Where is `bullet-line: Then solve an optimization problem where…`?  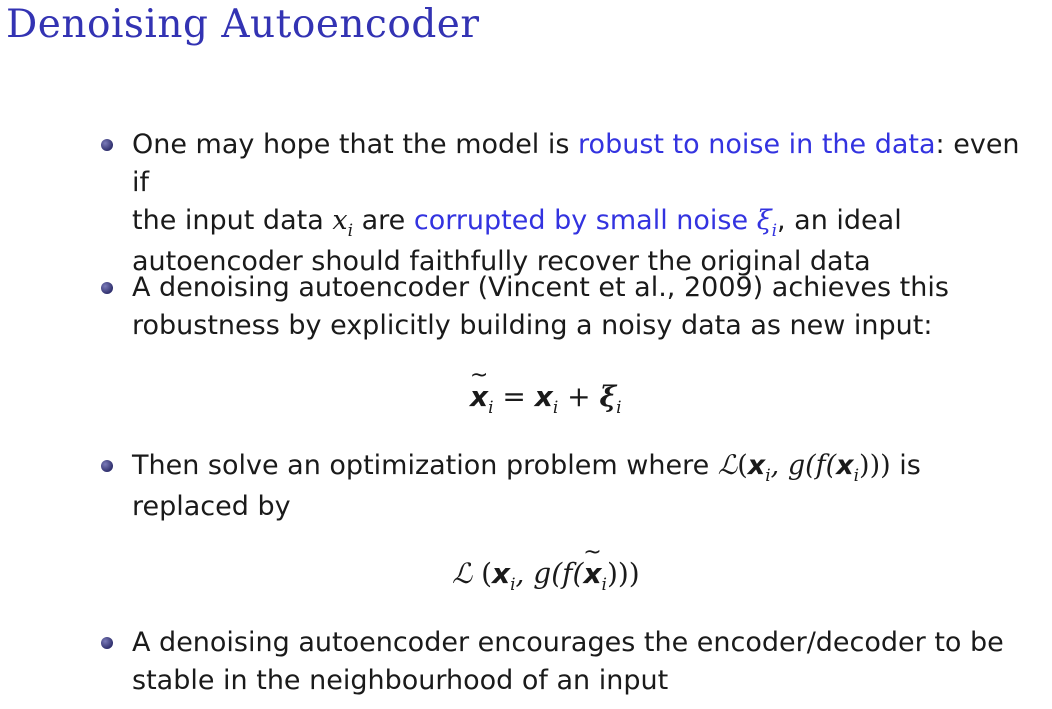 bullet-line: Then solve an optimization problem where… is located at coordinates (588, 467).